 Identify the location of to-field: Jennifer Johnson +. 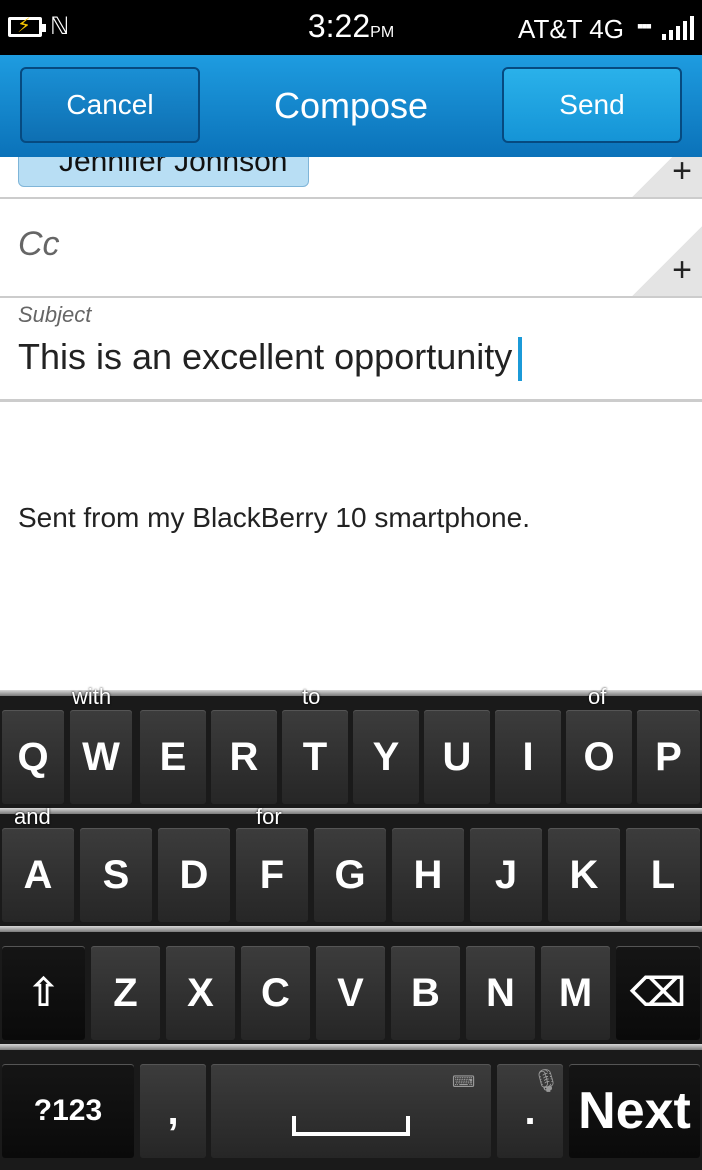
(351, 178).